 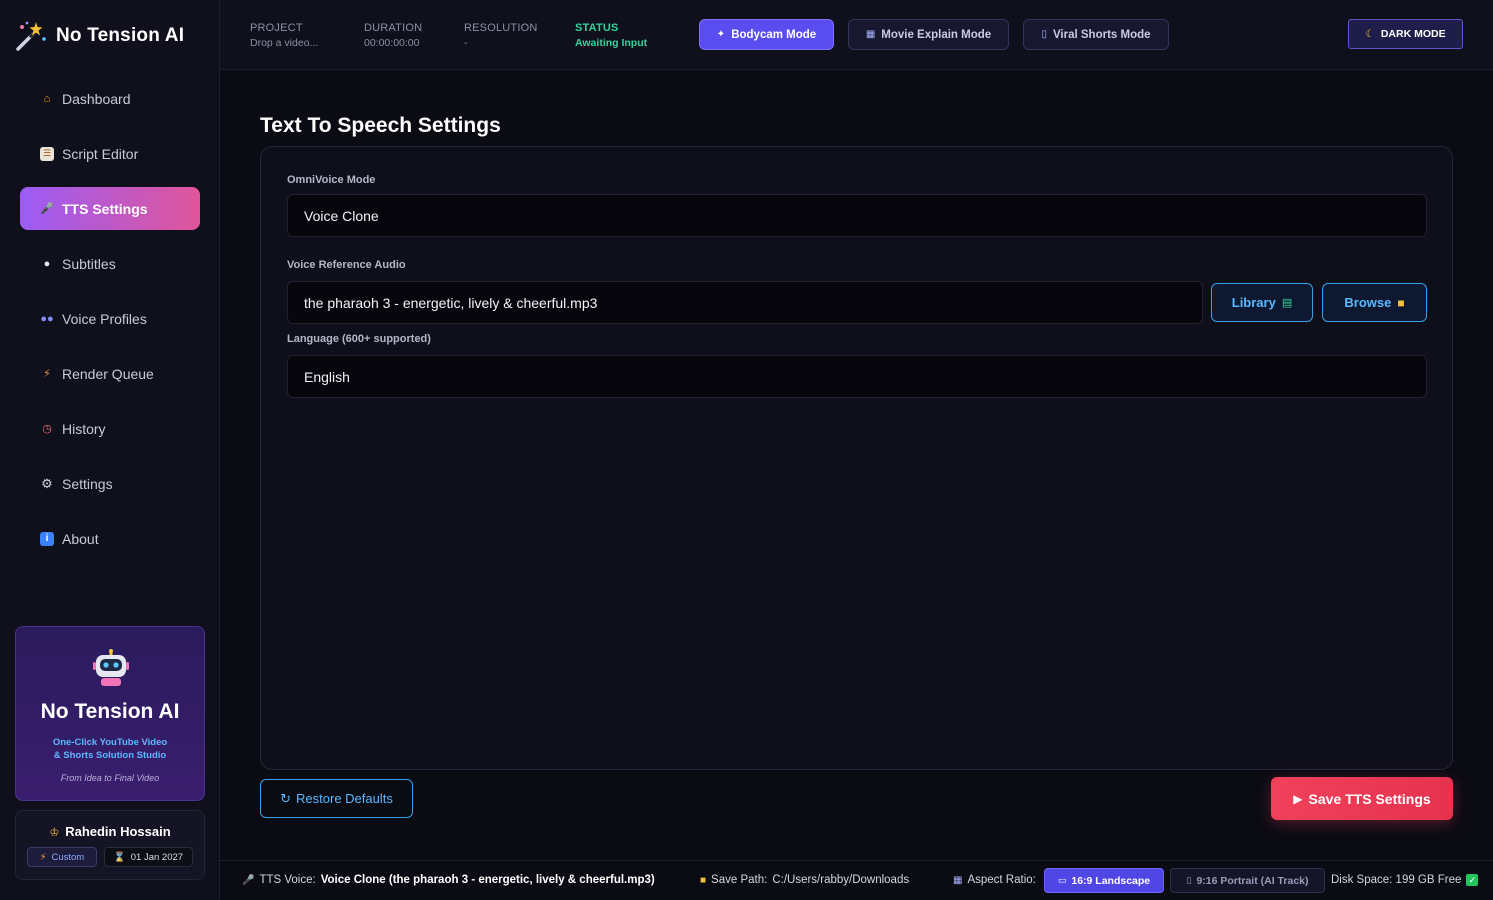 I want to click on browse-button: Browse ■, so click(x=1374, y=302).